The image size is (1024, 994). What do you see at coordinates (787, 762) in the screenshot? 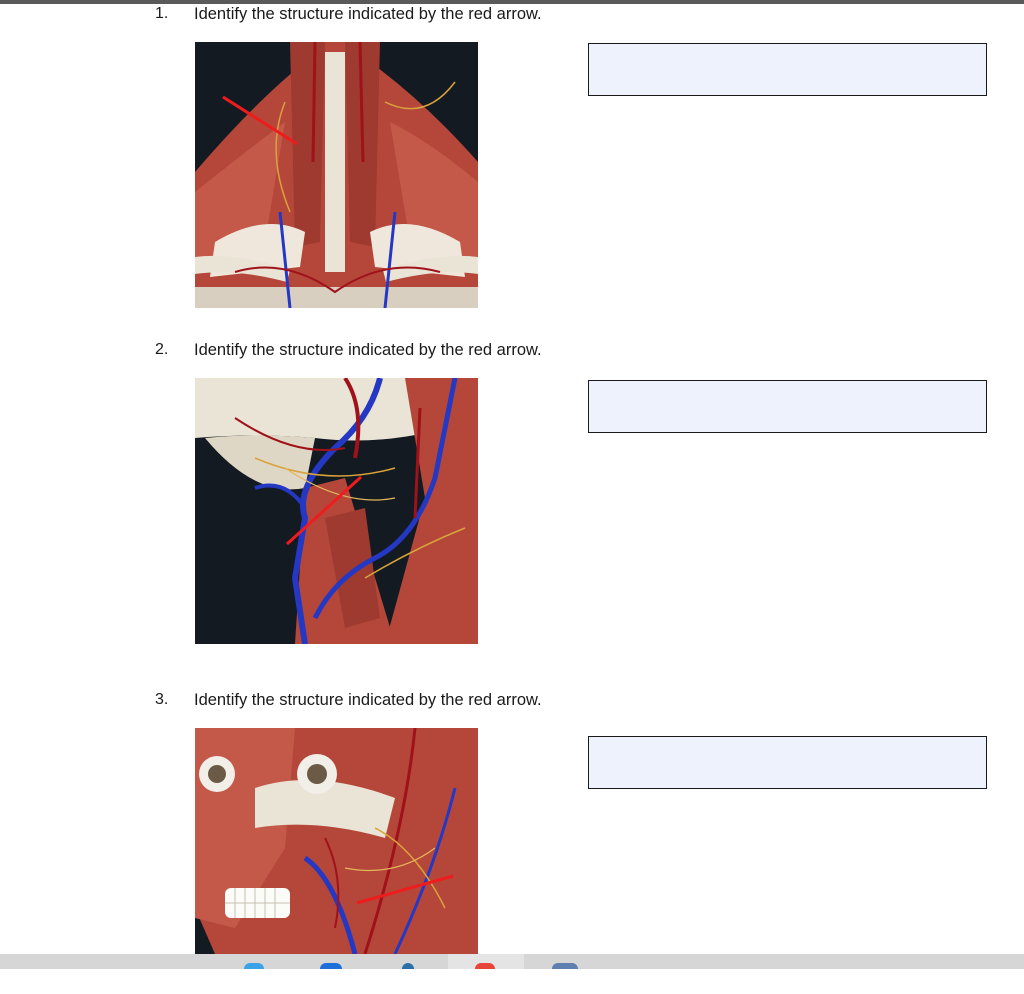
I see `question-3-answer-field` at bounding box center [787, 762].